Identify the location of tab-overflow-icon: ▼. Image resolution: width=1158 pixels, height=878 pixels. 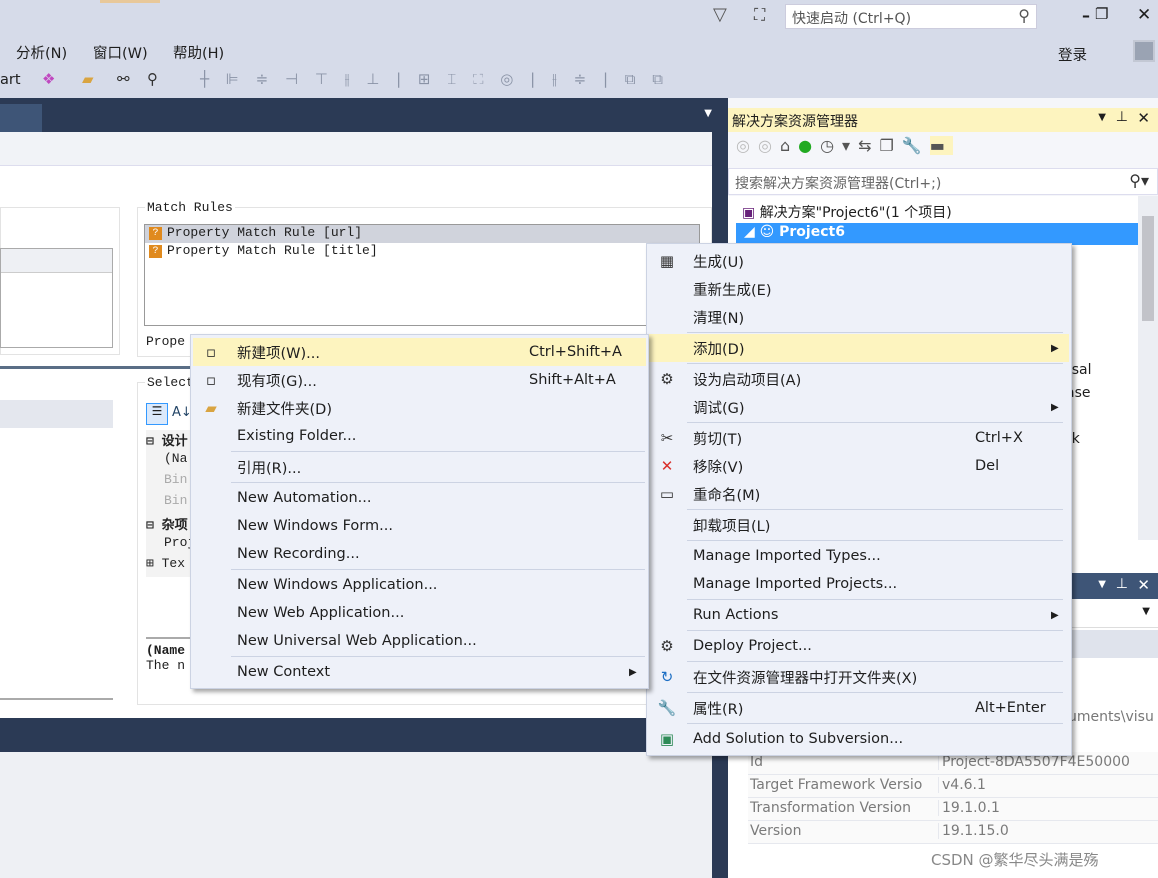
(708, 113).